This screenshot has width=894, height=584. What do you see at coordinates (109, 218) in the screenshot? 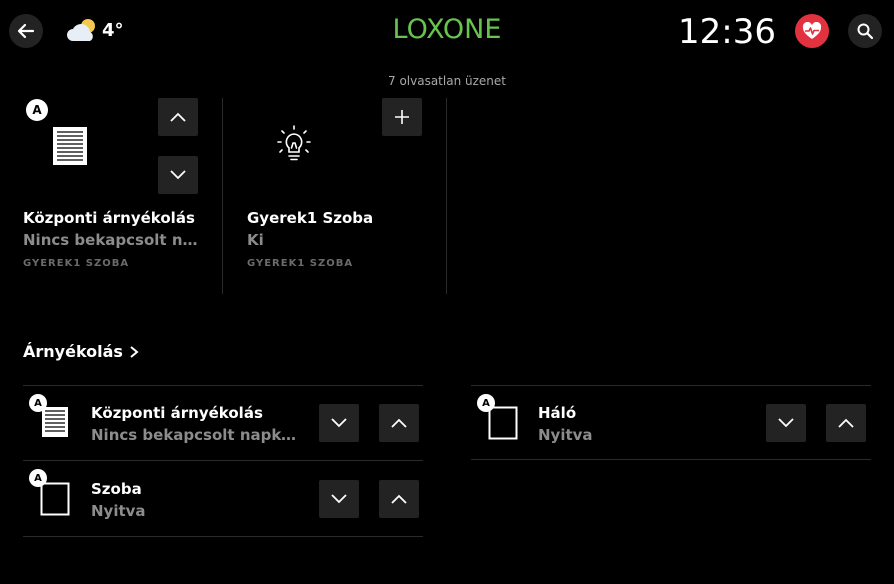
I see `tile-title: Központi árnyékolás` at bounding box center [109, 218].